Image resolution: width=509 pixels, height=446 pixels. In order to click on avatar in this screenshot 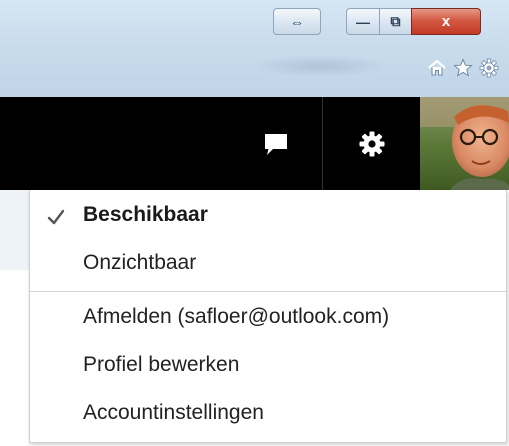, I will do `click(464, 143)`.